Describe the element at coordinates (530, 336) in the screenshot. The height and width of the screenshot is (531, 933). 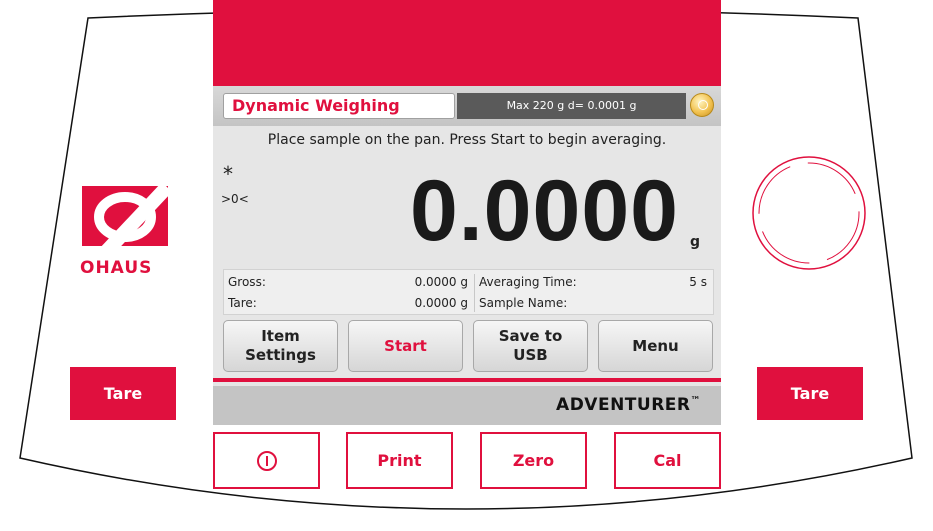
I see `save-line1: Save to` at that location.